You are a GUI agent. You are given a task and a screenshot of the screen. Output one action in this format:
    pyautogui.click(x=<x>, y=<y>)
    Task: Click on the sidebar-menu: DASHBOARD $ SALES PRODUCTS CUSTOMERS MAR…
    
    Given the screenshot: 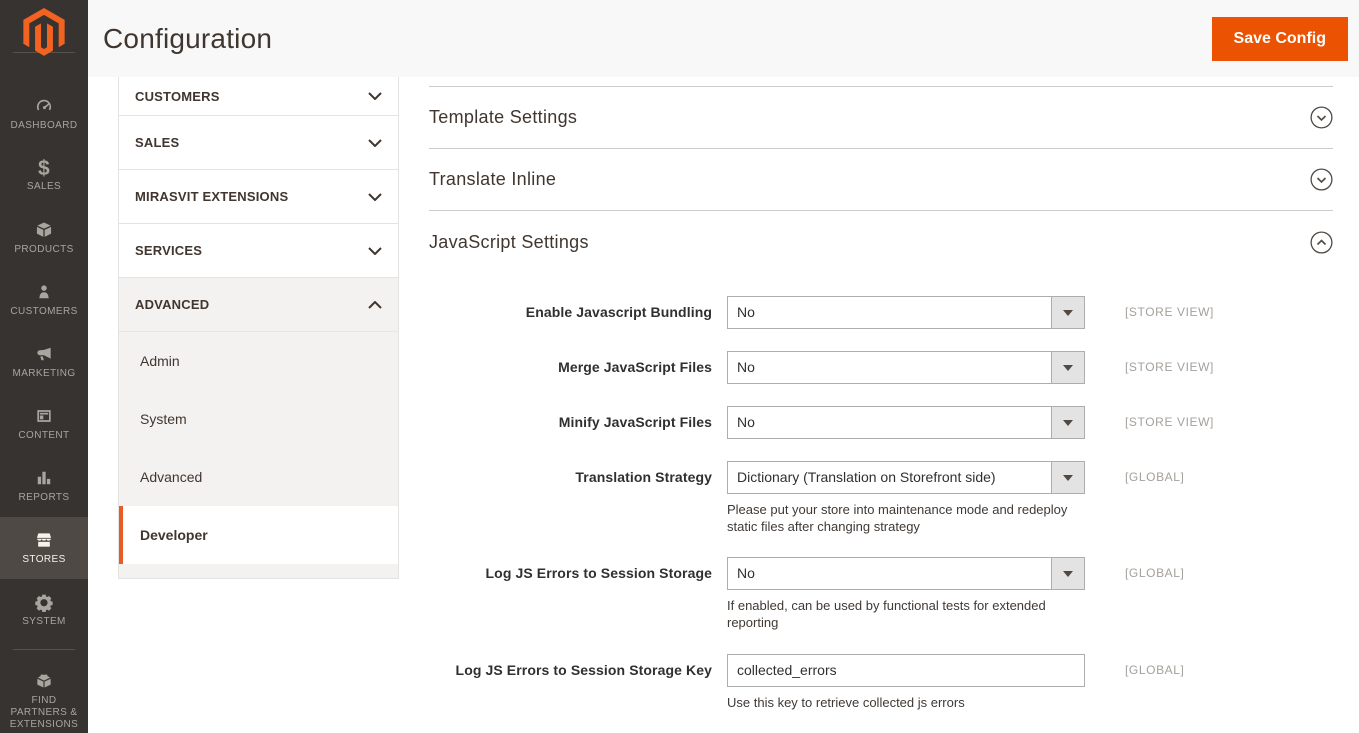 What is the action you would take?
    pyautogui.click(x=44, y=408)
    